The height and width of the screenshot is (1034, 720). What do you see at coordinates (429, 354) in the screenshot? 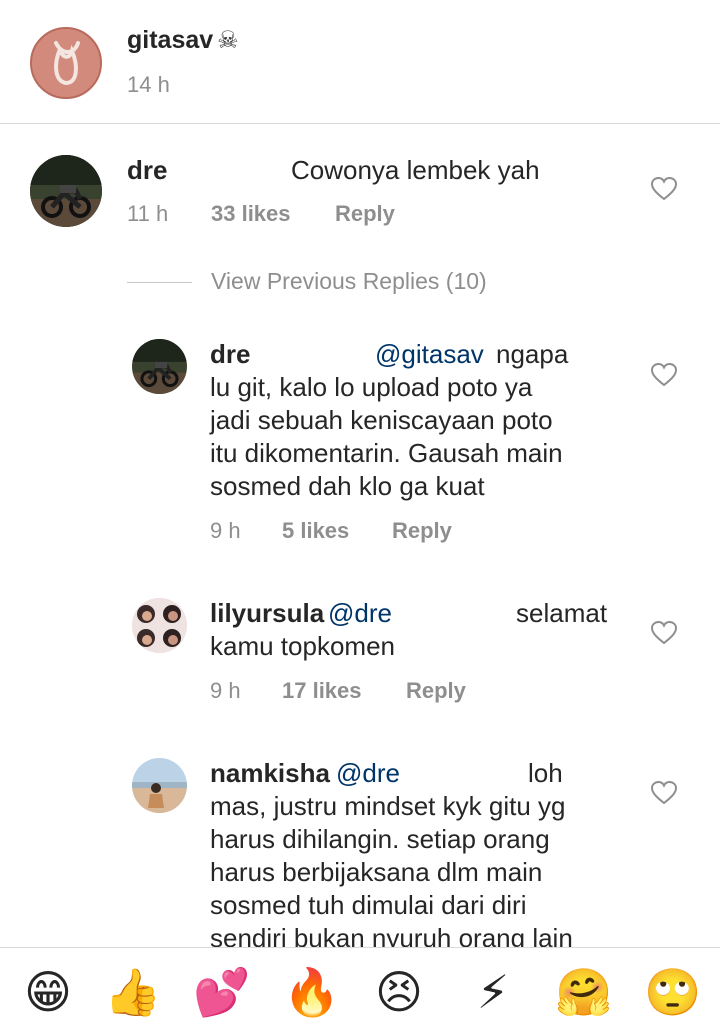
I see `reply-mention: @gitasav` at bounding box center [429, 354].